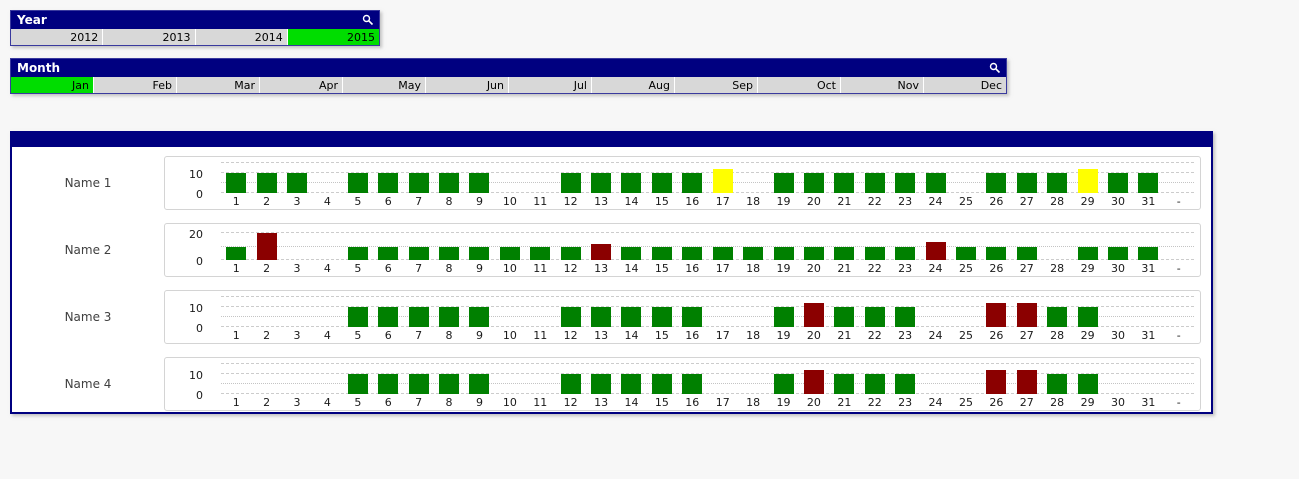 This screenshot has height=479, width=1299. What do you see at coordinates (301, 85) in the screenshot?
I see `listbox-value-apr: Apr` at bounding box center [301, 85].